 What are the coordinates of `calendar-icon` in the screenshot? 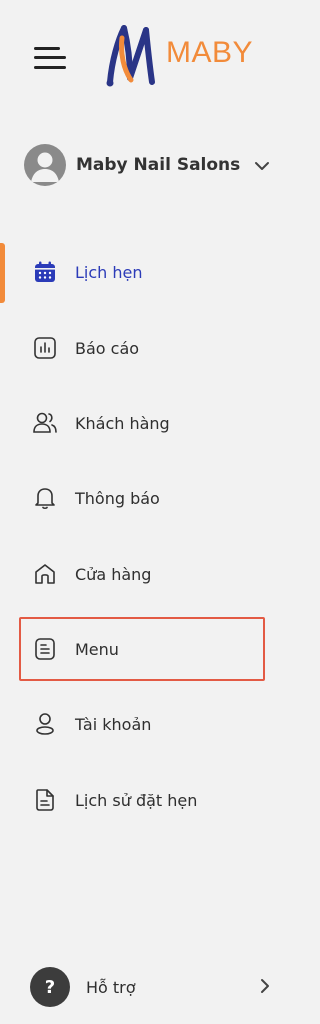 It's located at (45, 272).